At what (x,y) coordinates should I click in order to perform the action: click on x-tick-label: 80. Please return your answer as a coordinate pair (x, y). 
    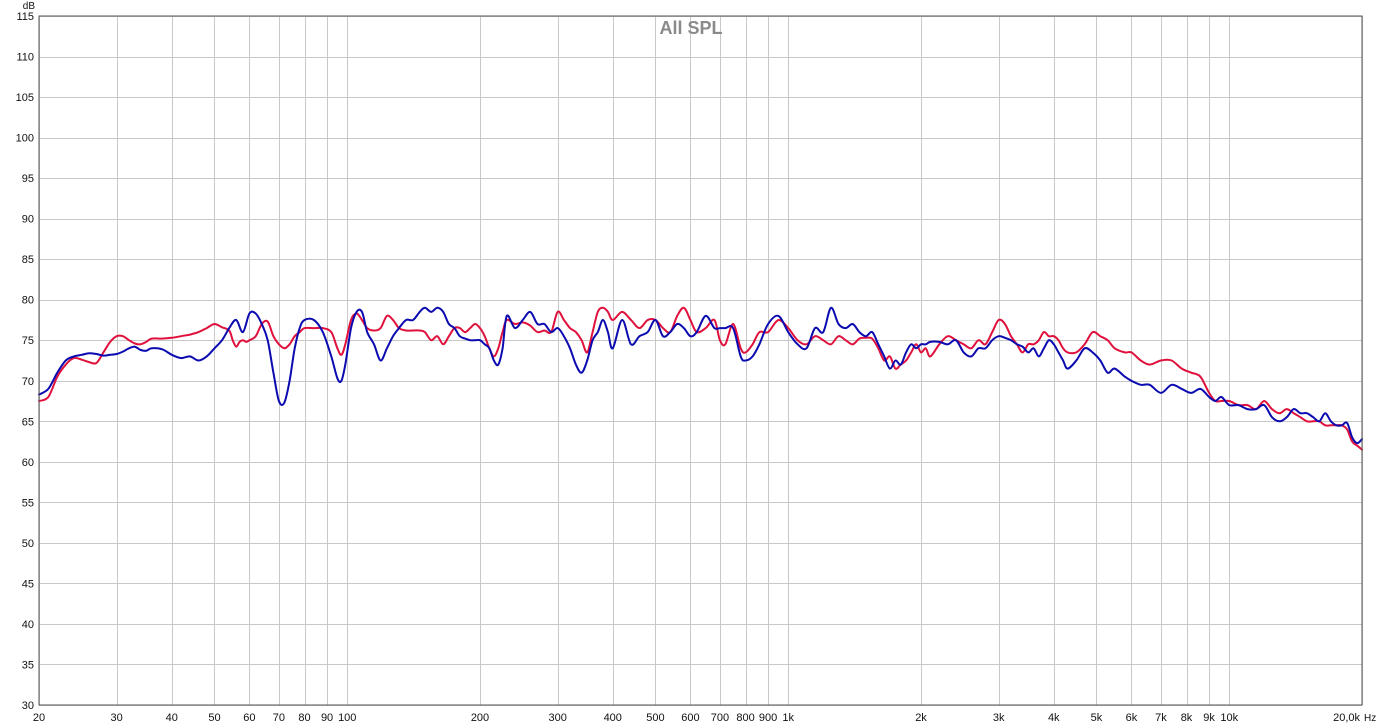
    Looking at the image, I should click on (304, 718).